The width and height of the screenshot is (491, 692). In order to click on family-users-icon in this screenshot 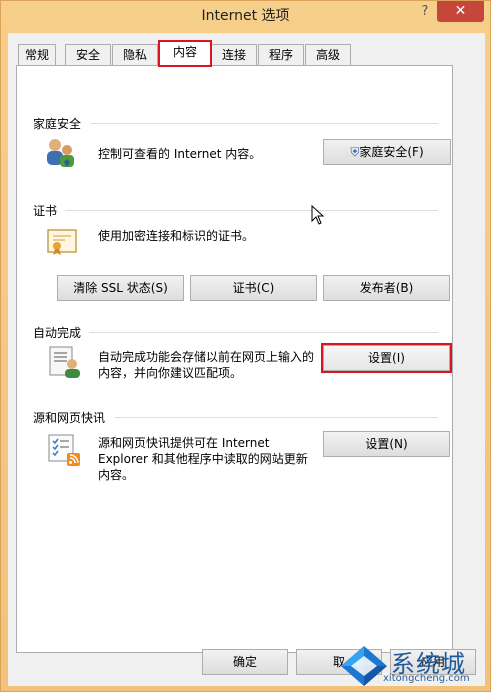, I will do `click(61, 154)`.